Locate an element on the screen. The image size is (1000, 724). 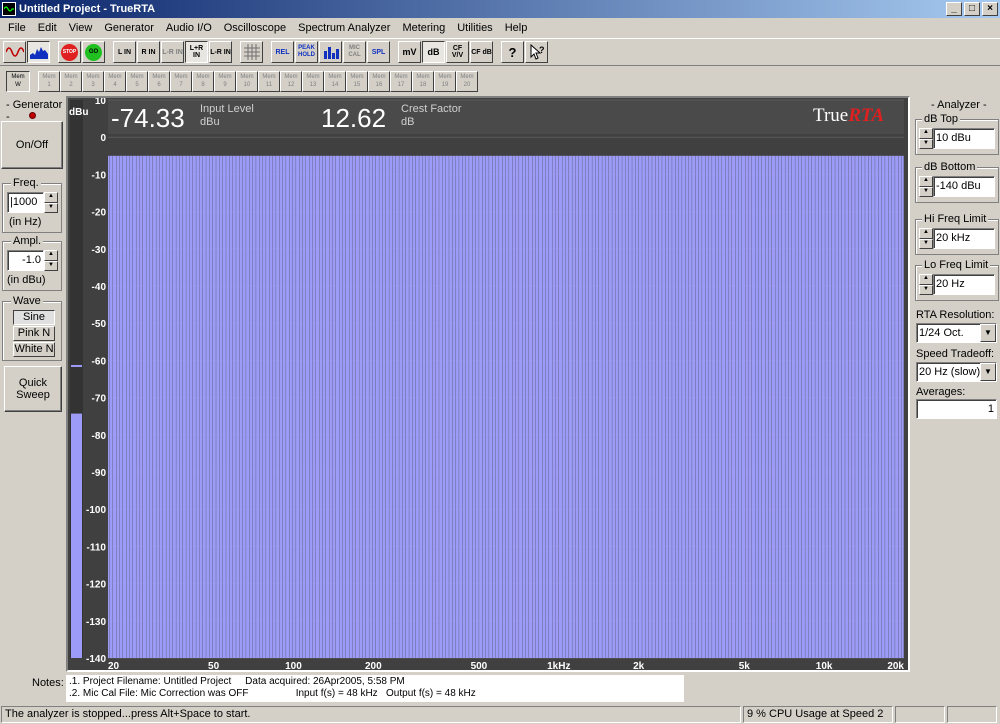
grid-button is located at coordinates (251, 52).